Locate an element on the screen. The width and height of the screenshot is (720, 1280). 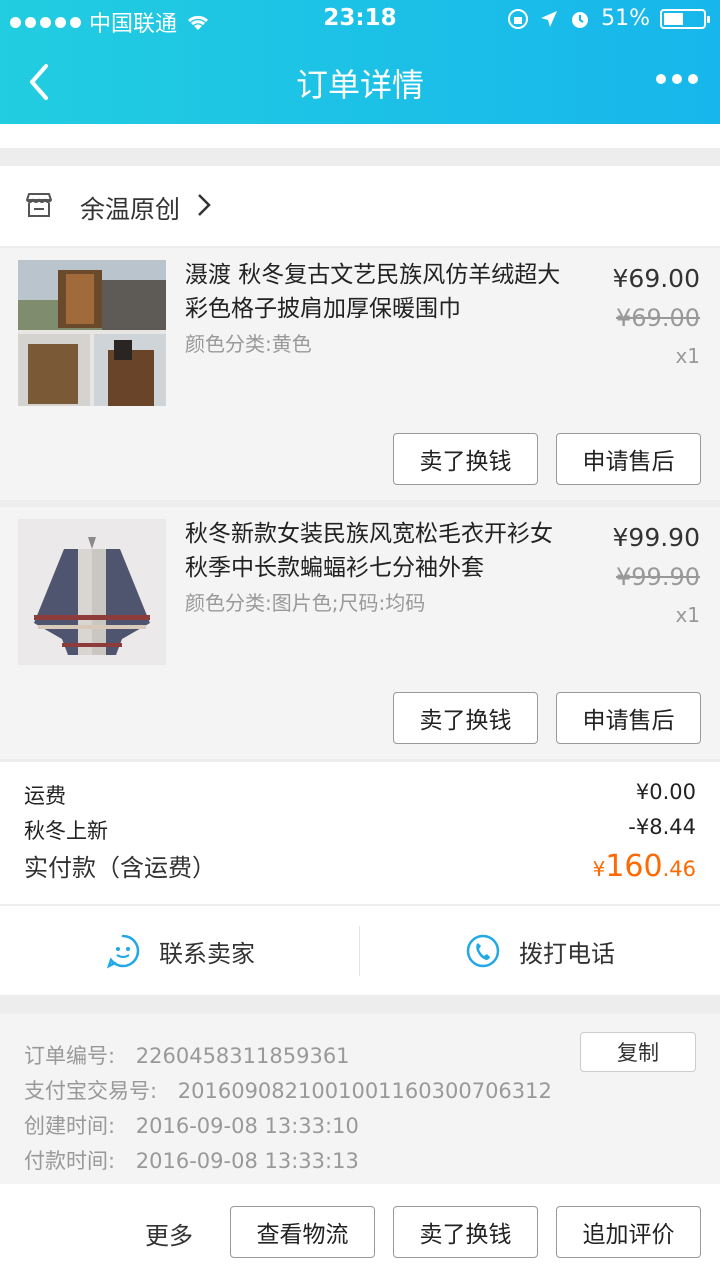
more-icon is located at coordinates (677, 79).